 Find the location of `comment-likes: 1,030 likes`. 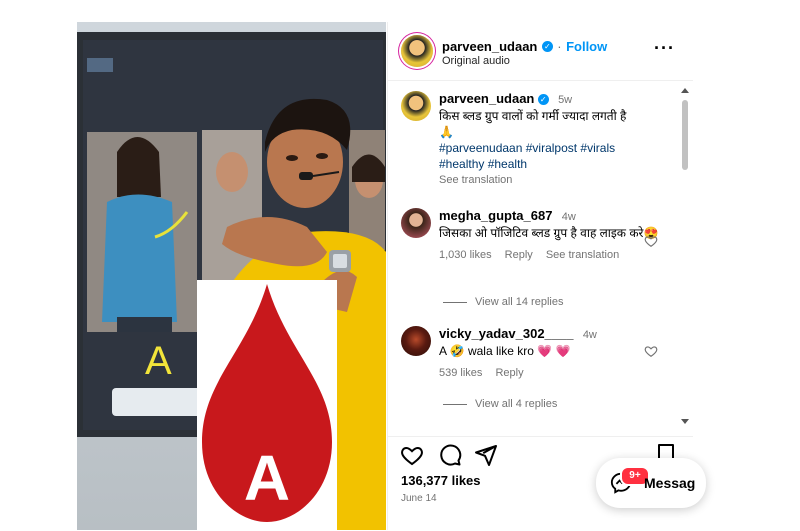

comment-likes: 1,030 likes is located at coordinates (465, 255).